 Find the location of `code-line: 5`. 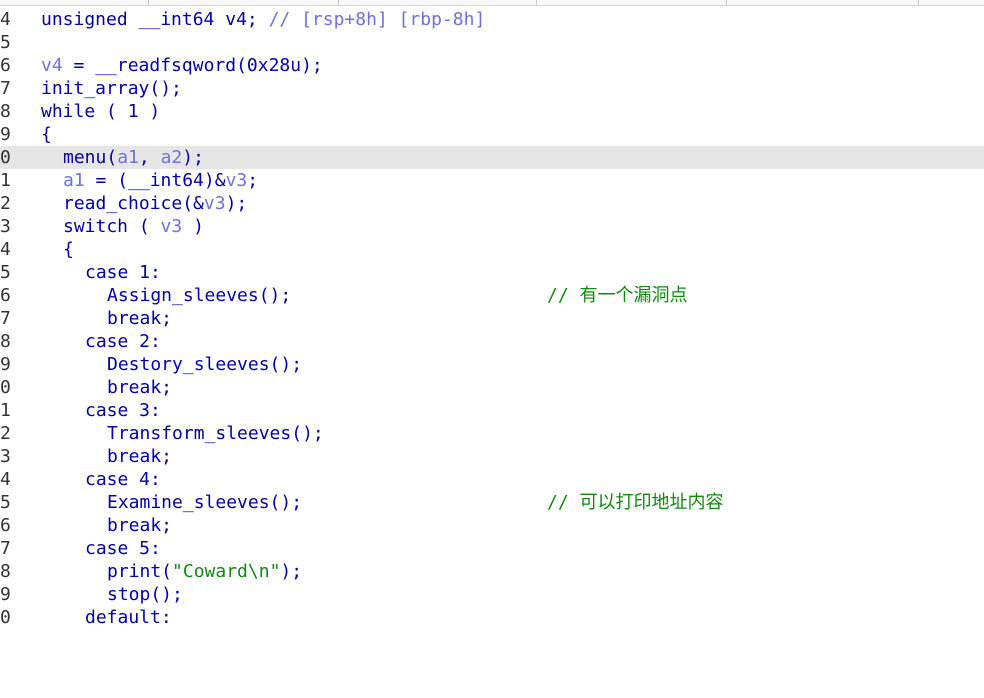

code-line: 5 is located at coordinates (492, 42).